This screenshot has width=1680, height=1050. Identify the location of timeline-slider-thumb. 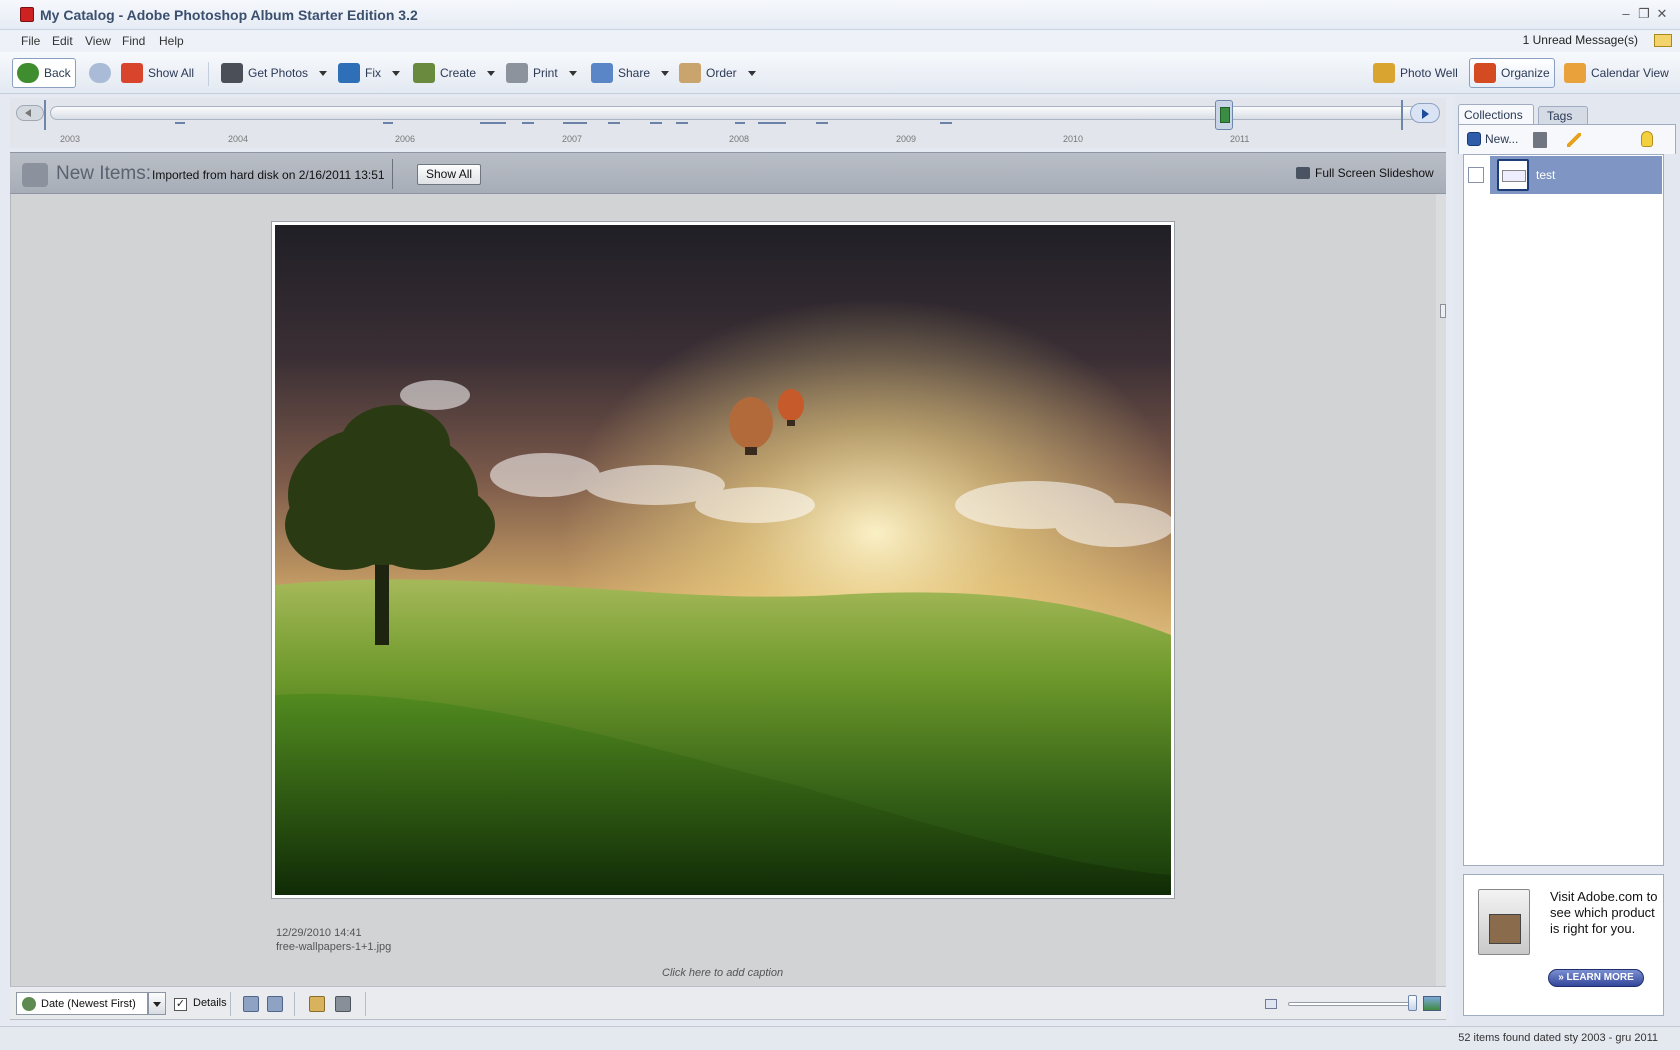
(1224, 115).